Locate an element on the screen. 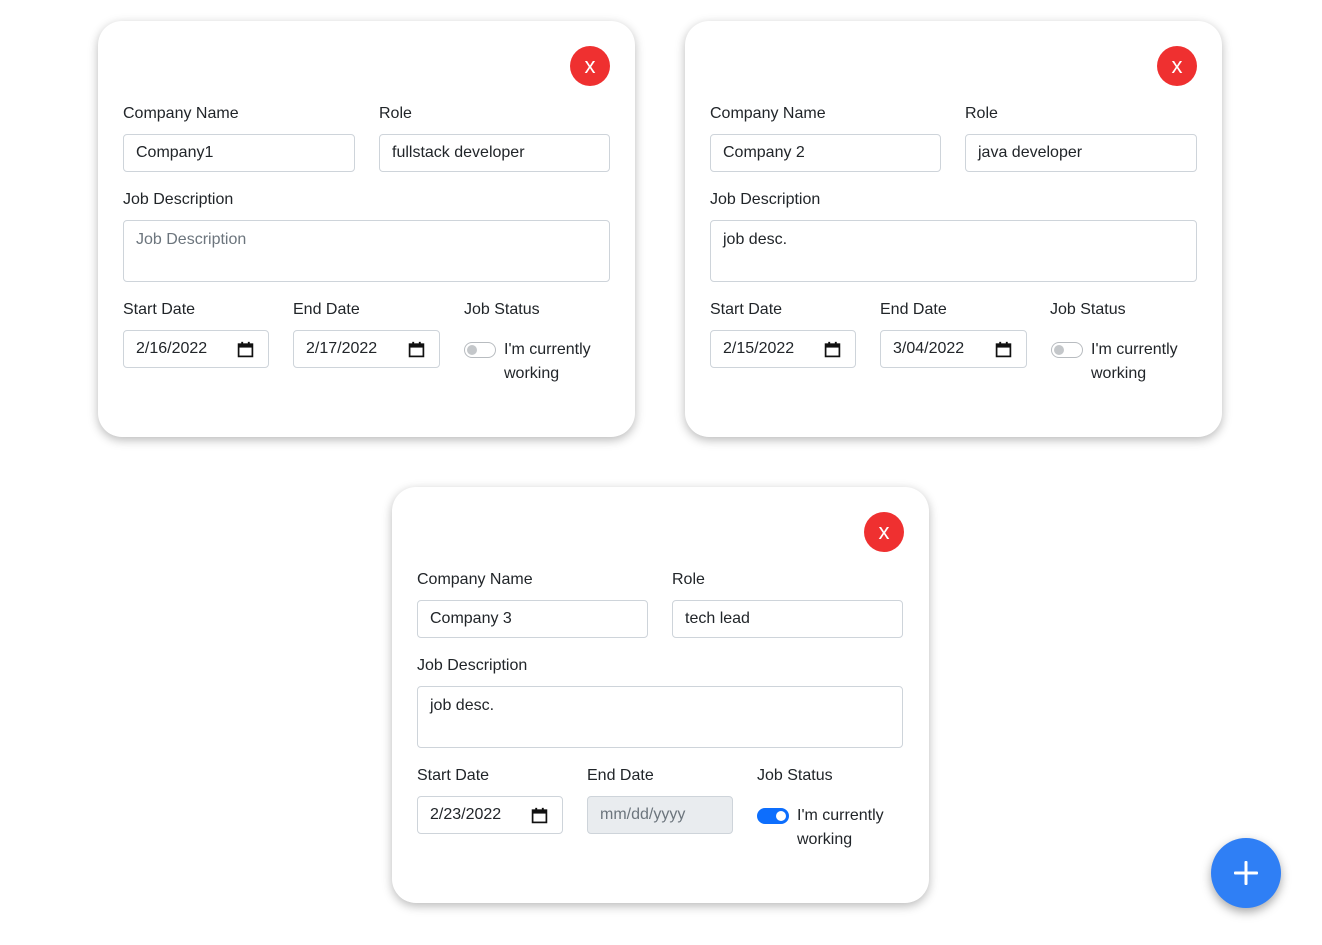 The width and height of the screenshot is (1322, 945). end-date-input: mm/dd/yyyy is located at coordinates (660, 815).